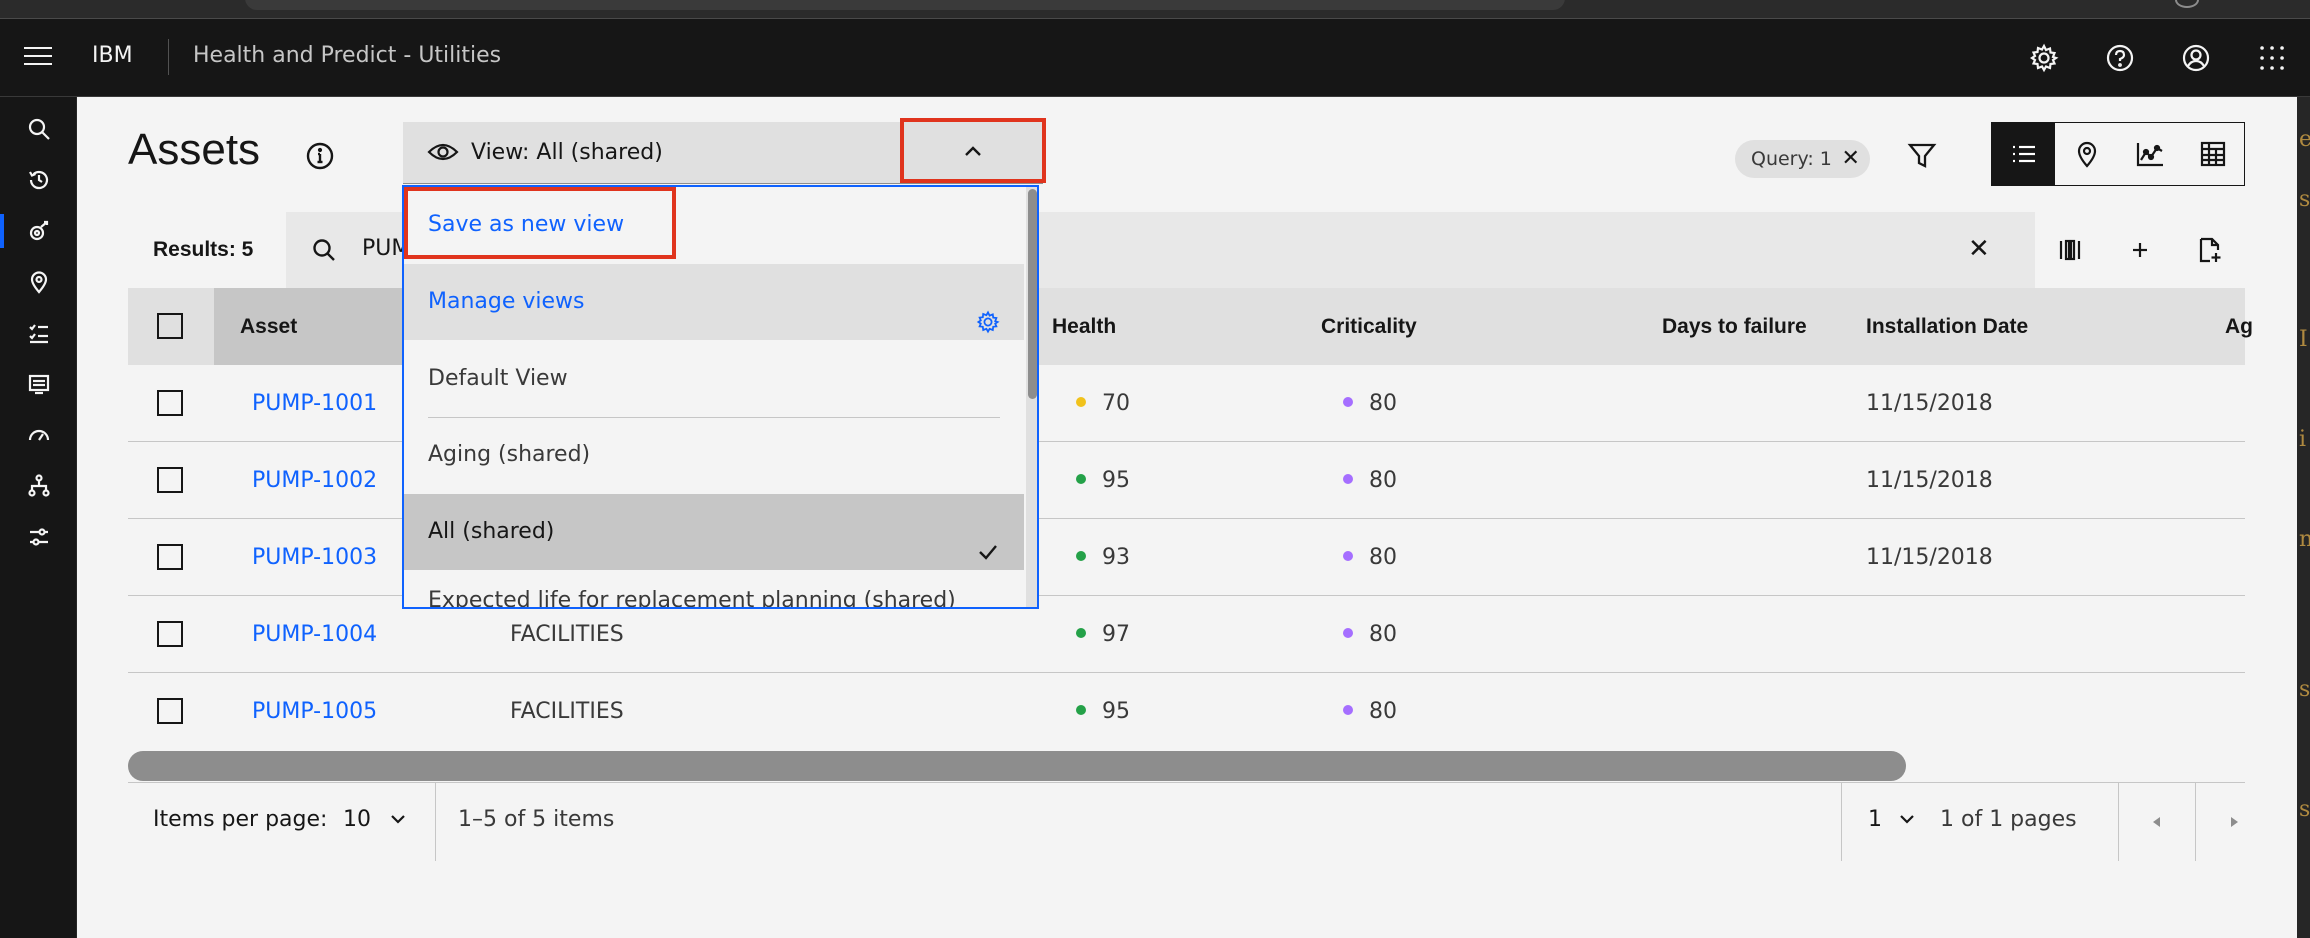 The image size is (2310, 938). What do you see at coordinates (714, 302) in the screenshot?
I see `manage-views: Manage views` at bounding box center [714, 302].